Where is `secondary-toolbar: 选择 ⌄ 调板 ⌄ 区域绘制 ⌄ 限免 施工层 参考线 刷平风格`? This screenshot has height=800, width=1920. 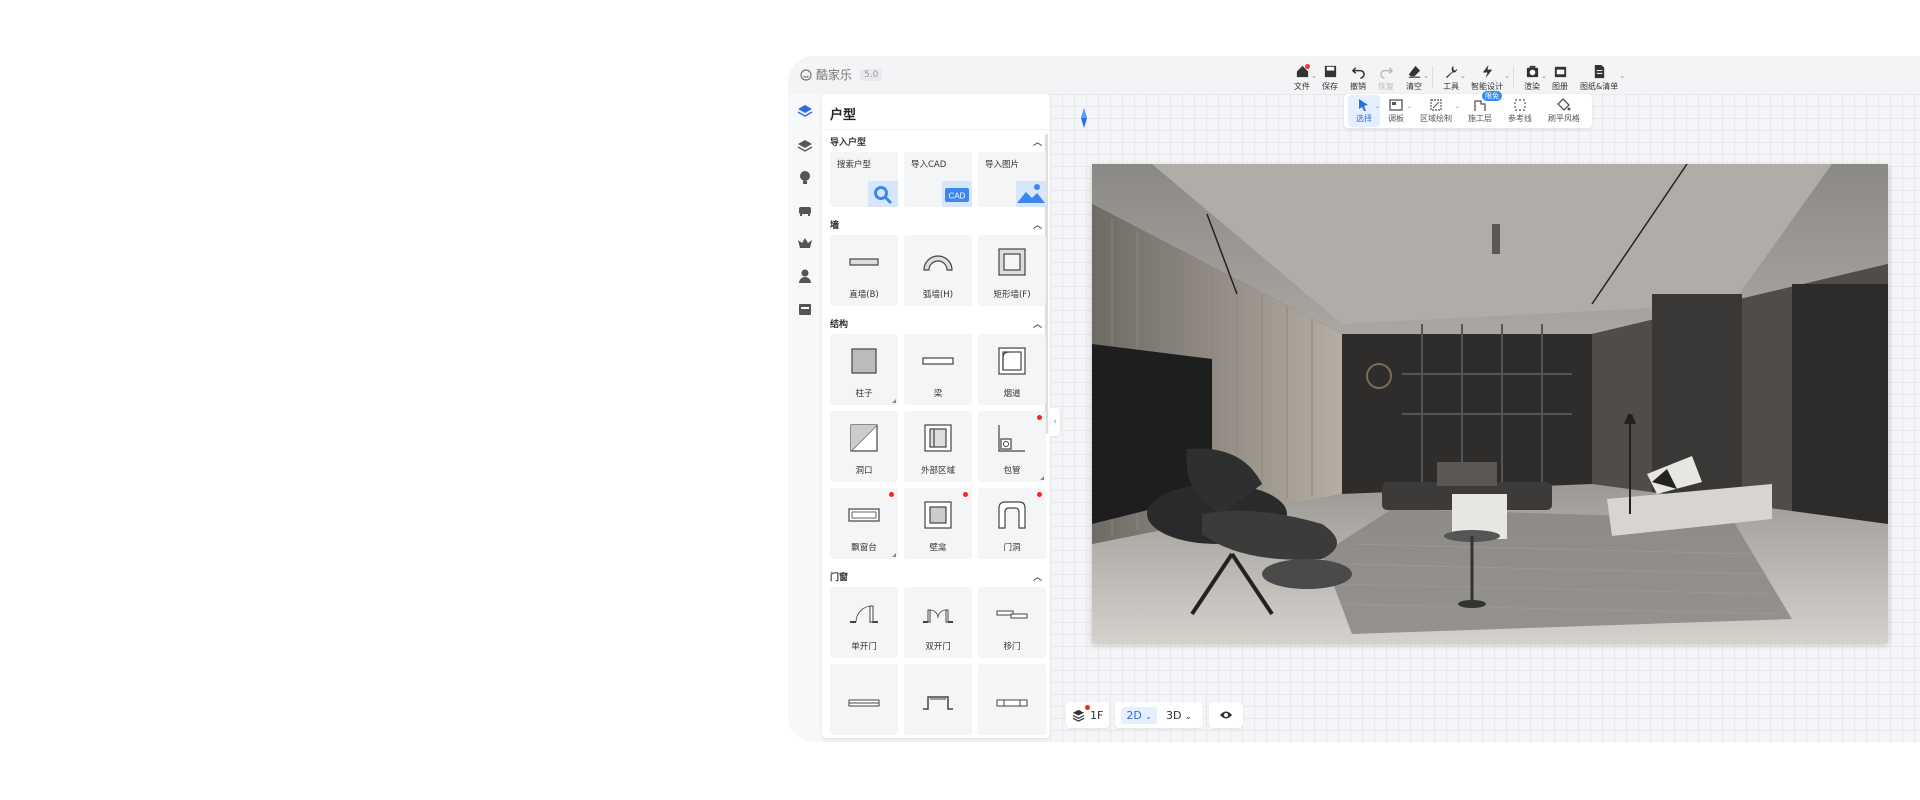
secondary-toolbar: 选择 ⌄ 调板 ⌄ 区域绘制 ⌄ 限免 施工层 参考线 刷平风格 is located at coordinates (1468, 109).